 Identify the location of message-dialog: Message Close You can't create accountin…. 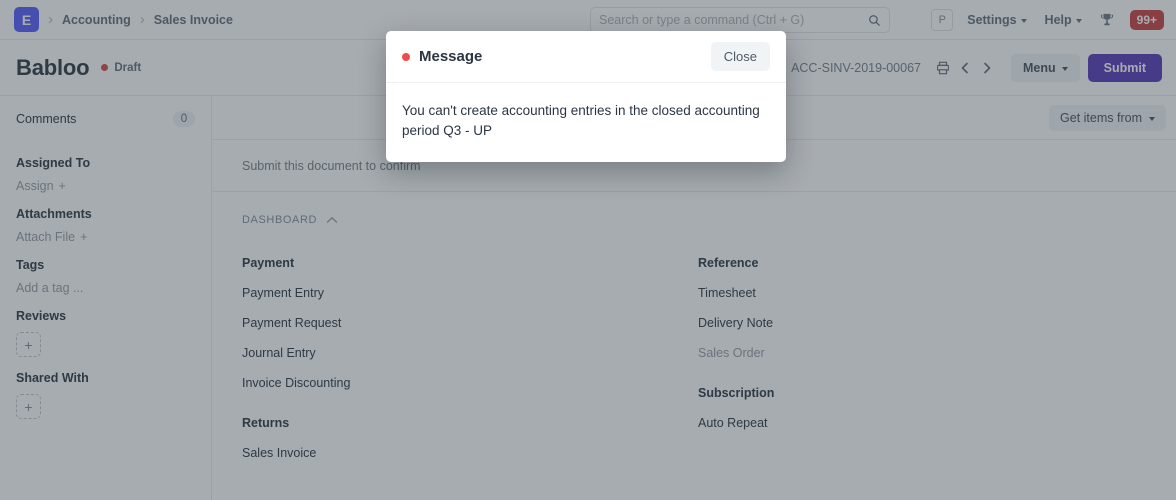
(586, 97).